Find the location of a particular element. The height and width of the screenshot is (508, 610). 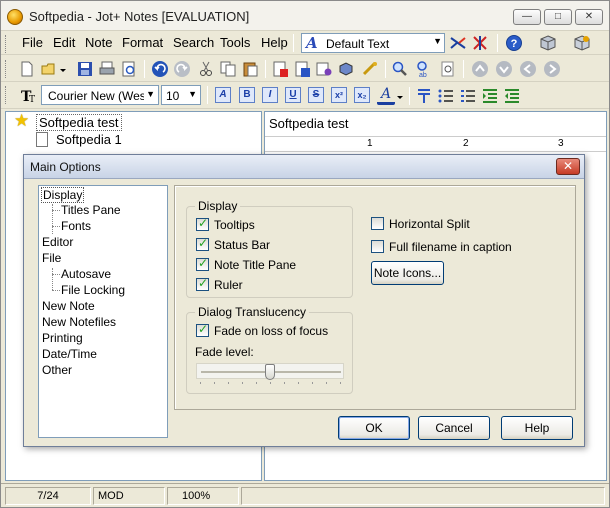

indent-icon is located at coordinates (490, 96).